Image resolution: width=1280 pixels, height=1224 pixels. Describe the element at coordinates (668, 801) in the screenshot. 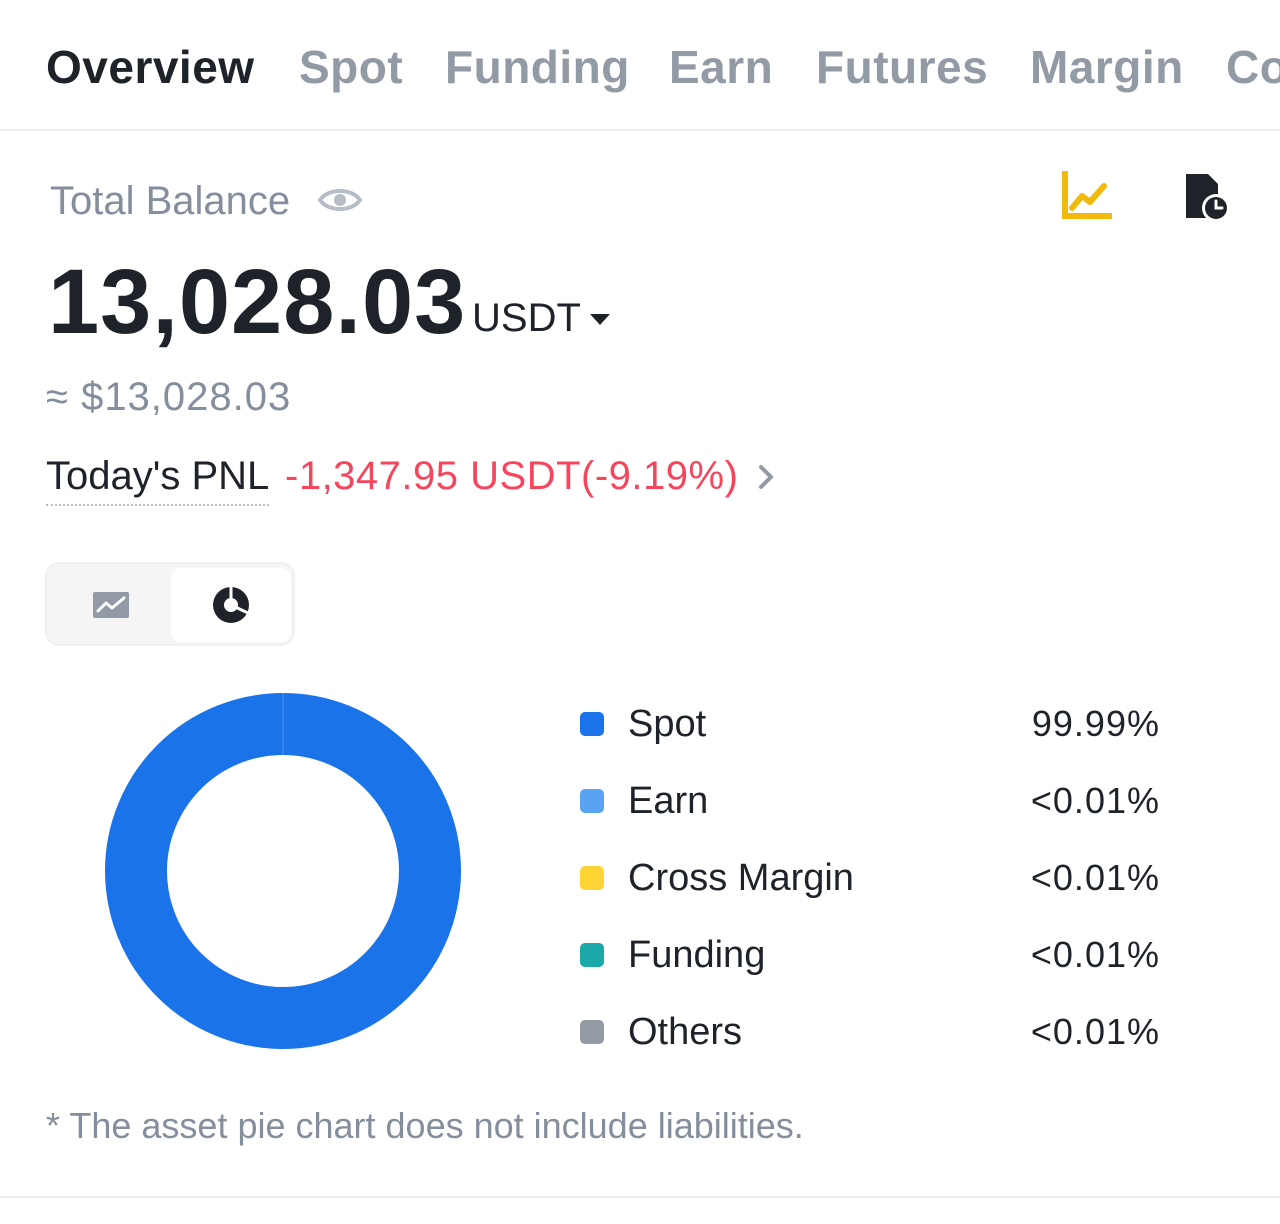

I see `legend-label: Earn` at that location.